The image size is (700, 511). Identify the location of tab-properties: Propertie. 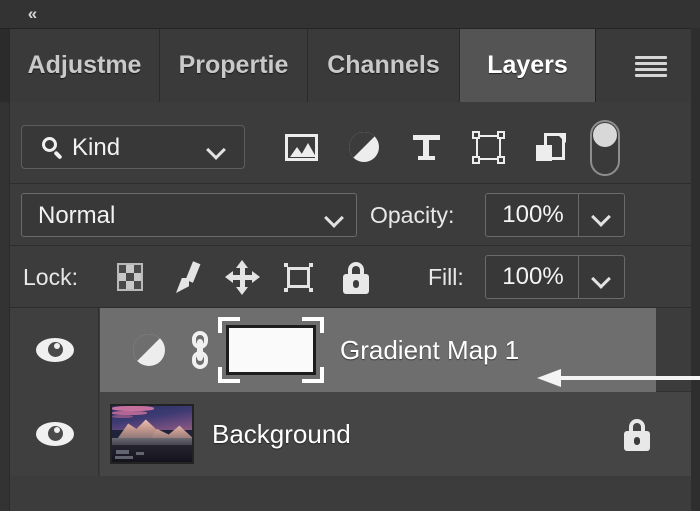
(234, 65).